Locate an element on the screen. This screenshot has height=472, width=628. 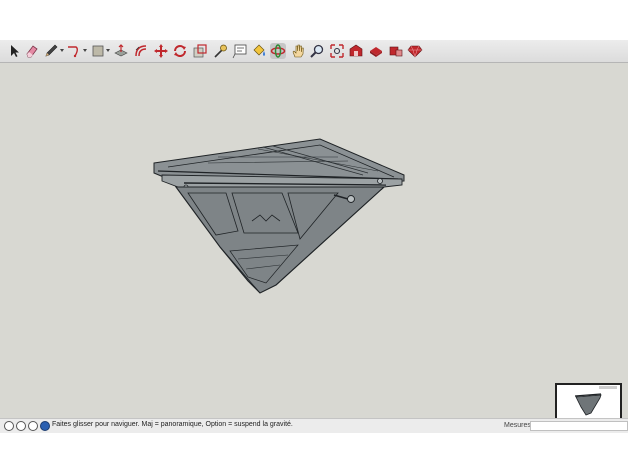
eraser-tool-button is located at coordinates (32, 51).